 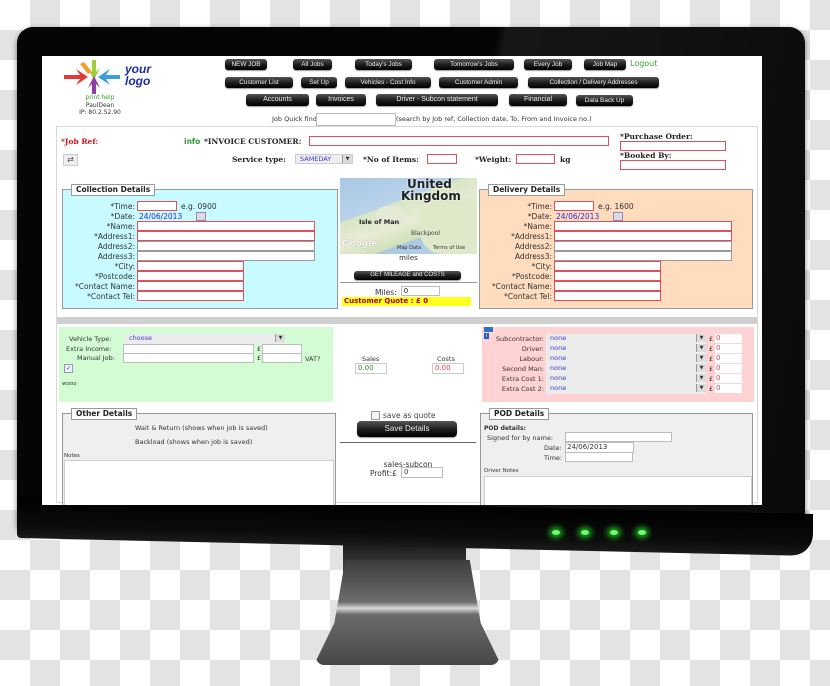 What do you see at coordinates (407, 429) in the screenshot?
I see `save-details-button: Save Details` at bounding box center [407, 429].